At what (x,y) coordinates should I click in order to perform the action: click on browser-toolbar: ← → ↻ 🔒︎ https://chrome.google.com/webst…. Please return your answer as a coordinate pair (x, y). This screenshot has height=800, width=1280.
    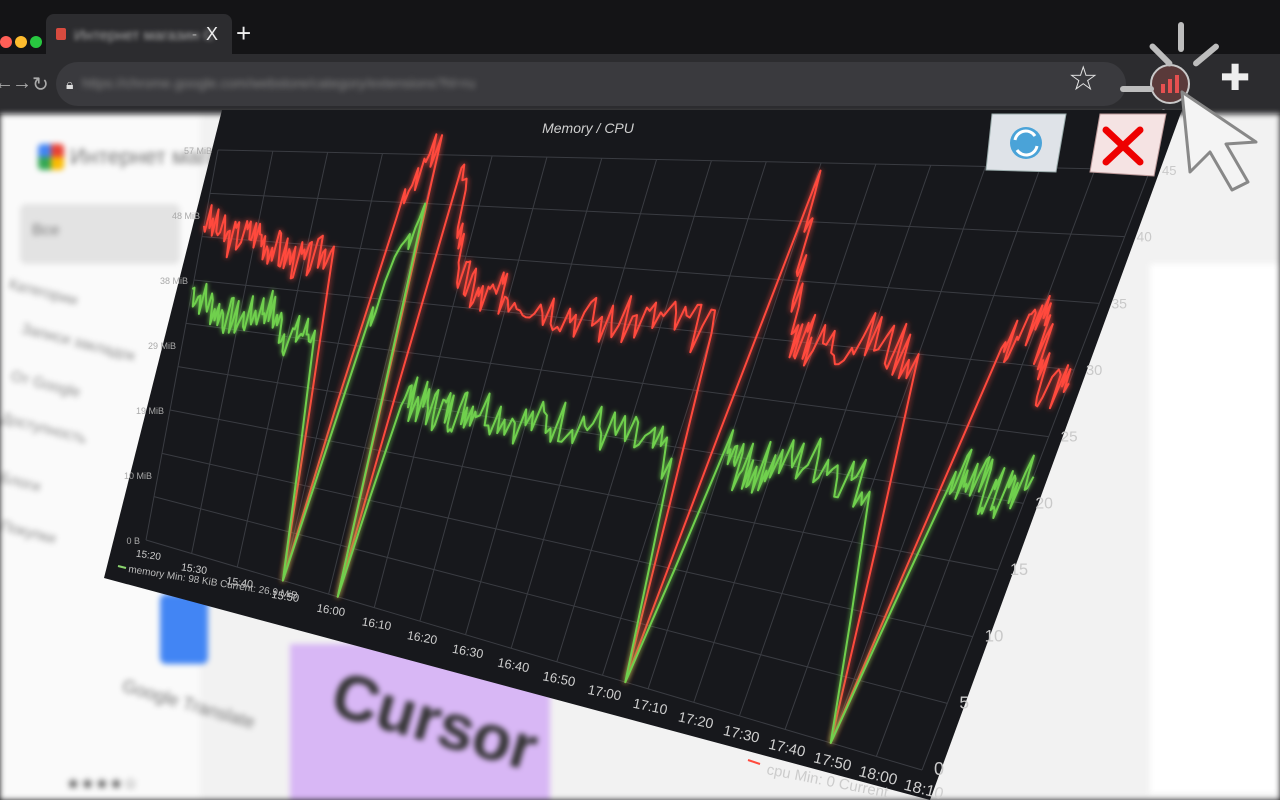
    Looking at the image, I should click on (640, 84).